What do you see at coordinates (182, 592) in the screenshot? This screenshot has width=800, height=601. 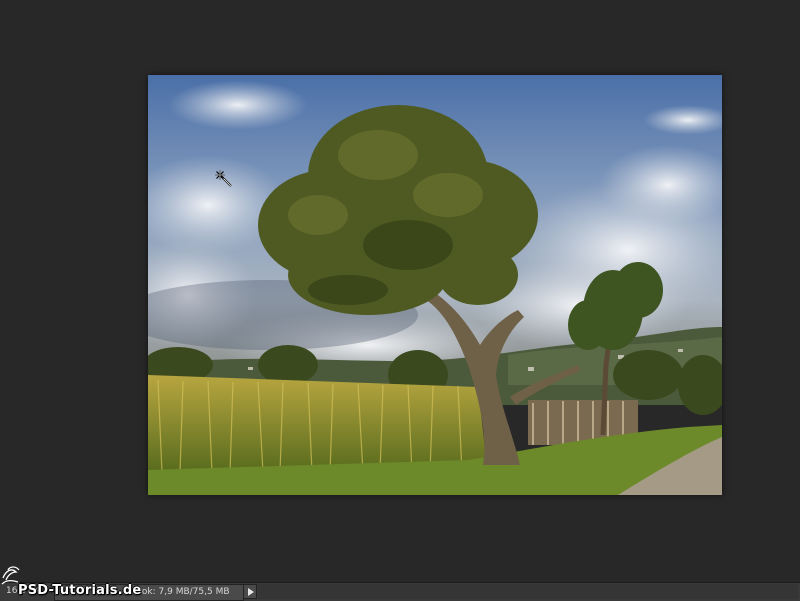 I see `doc-info-text: Dok: 7,9 MB/75,5 MB` at bounding box center [182, 592].